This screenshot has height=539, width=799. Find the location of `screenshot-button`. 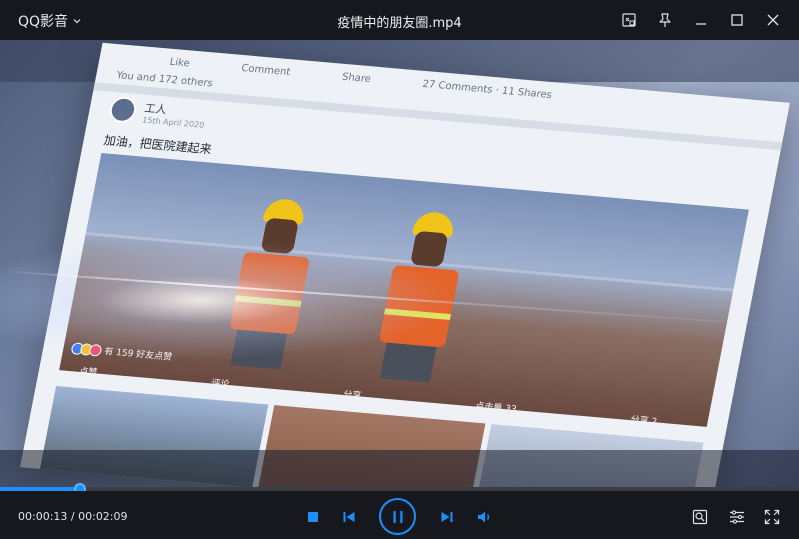

screenshot-button is located at coordinates (700, 517).